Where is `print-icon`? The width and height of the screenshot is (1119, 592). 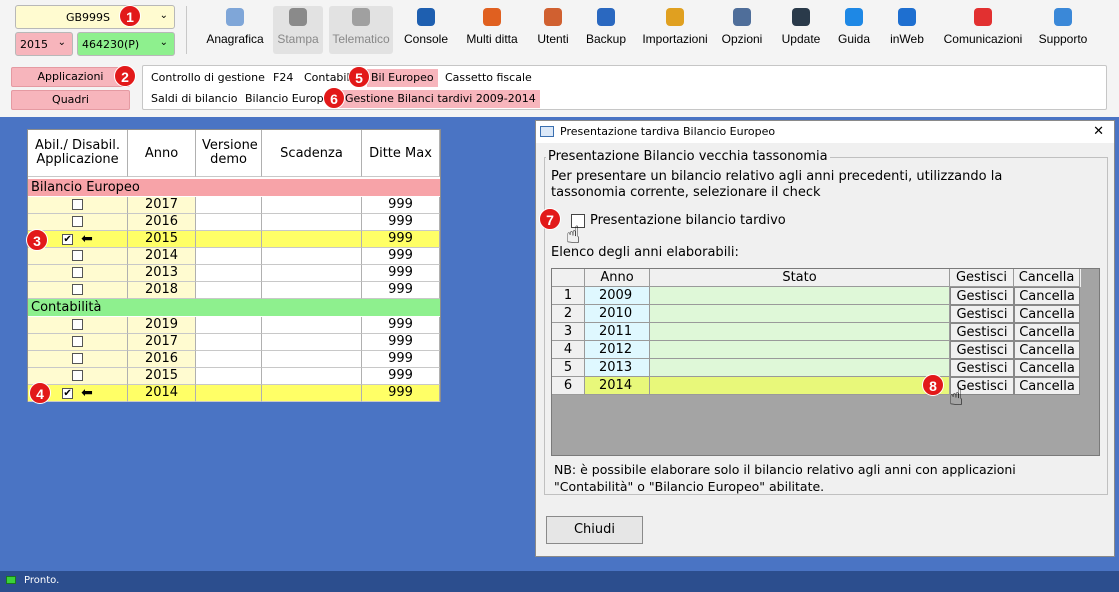
print-icon is located at coordinates (298, 18).